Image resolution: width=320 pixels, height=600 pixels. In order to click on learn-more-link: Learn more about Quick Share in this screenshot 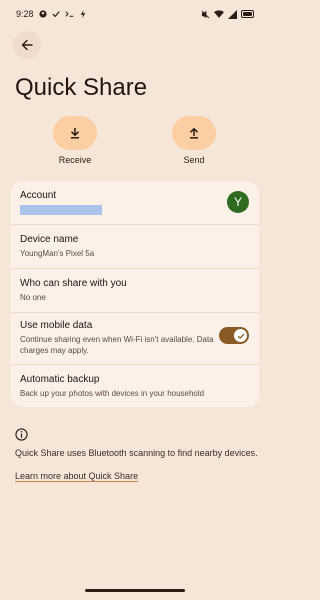, I will do `click(76, 476)`.